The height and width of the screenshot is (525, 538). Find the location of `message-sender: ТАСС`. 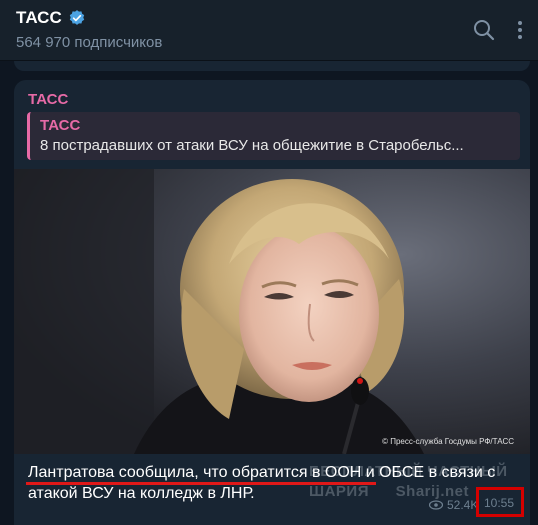

message-sender: ТАСС is located at coordinates (48, 99).